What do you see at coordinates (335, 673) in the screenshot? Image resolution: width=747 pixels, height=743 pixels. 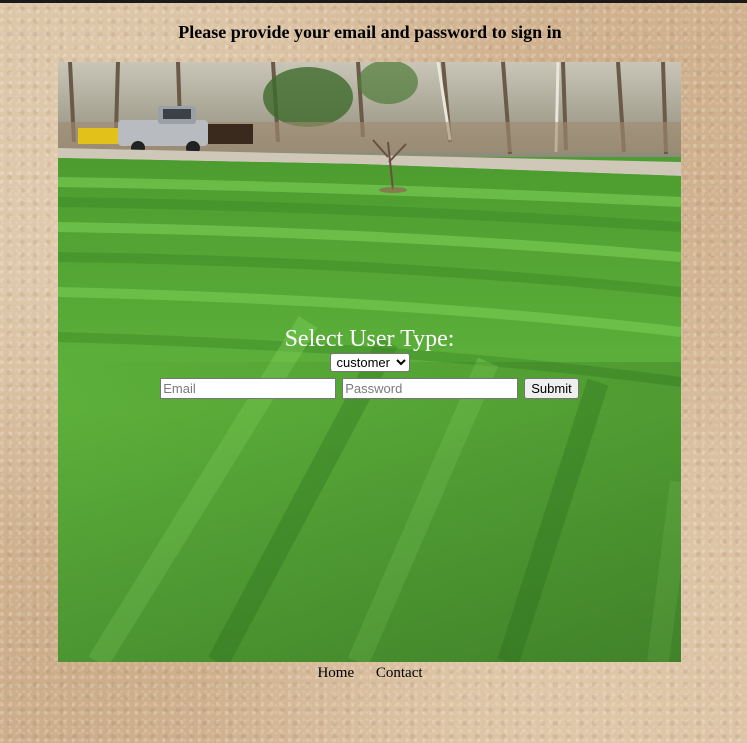 I see `footer-link-home: Home` at bounding box center [335, 673].